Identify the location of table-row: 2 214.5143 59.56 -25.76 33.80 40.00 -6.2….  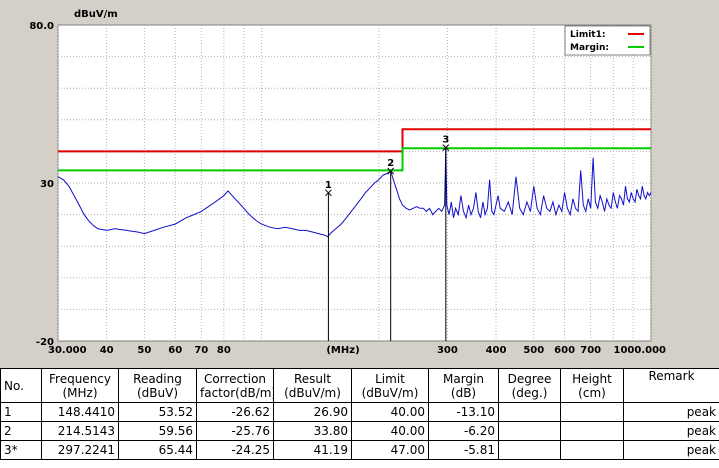
(359, 431).